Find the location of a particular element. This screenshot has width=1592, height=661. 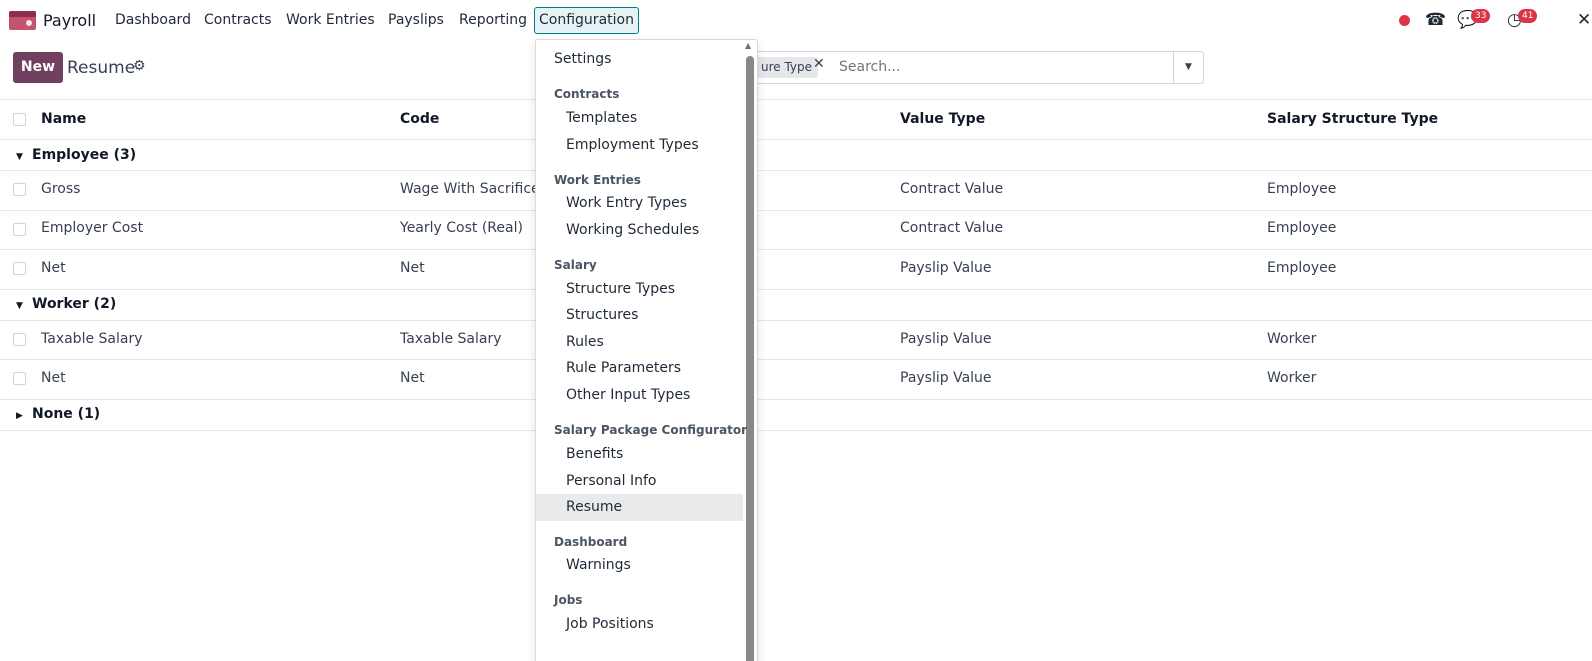

search-bar: ure Type ✕ ▼ is located at coordinates (972, 67).